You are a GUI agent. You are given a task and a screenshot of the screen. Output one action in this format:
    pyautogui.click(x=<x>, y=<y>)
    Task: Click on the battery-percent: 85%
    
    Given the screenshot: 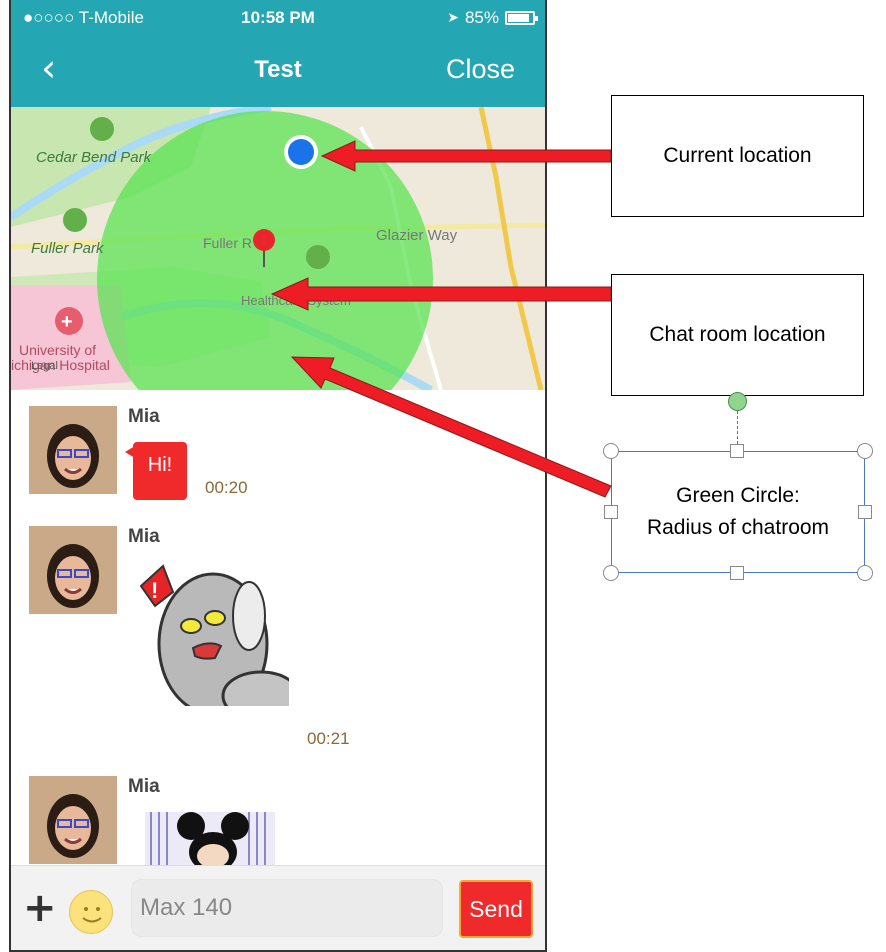 What is the action you would take?
    pyautogui.click(x=481, y=17)
    